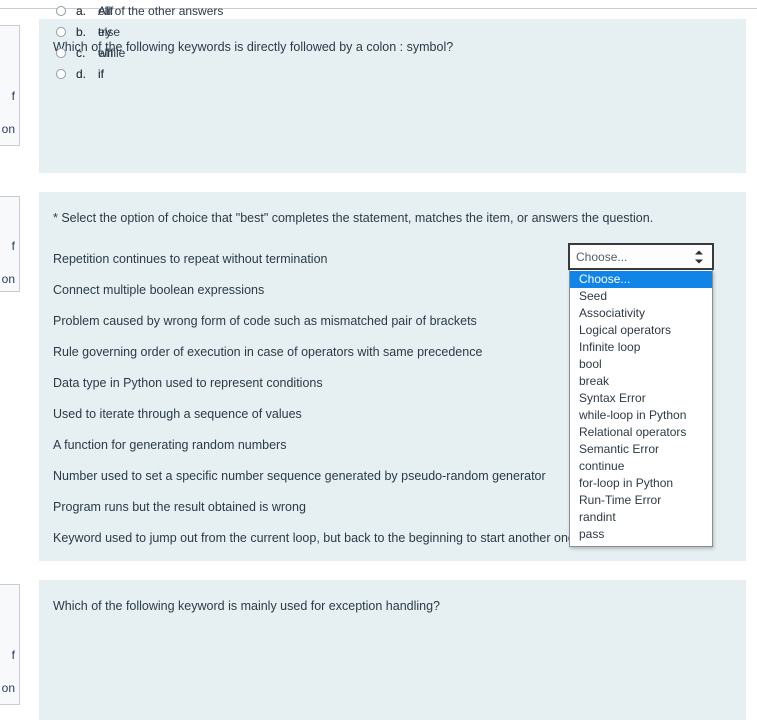 The width and height of the screenshot is (757, 720). Describe the element at coordinates (641, 483) in the screenshot. I see `select-option: for-loop in Python` at that location.